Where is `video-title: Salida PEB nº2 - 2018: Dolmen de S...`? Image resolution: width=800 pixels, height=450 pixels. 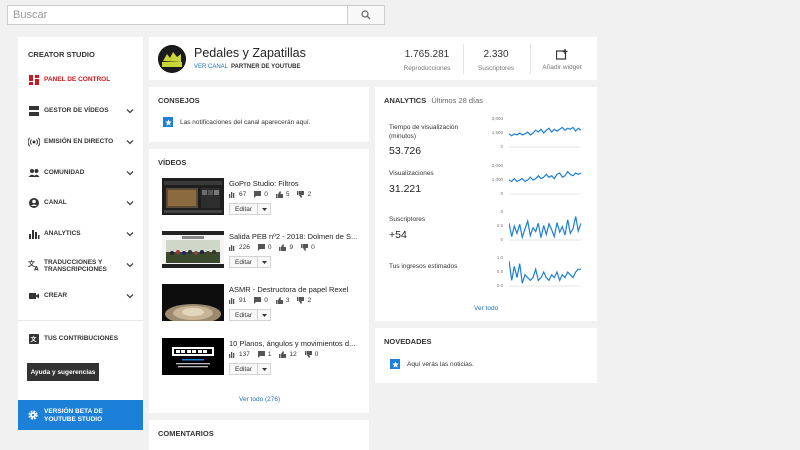 video-title: Salida PEB nº2 - 2018: Dolmen de S... is located at coordinates (293, 236).